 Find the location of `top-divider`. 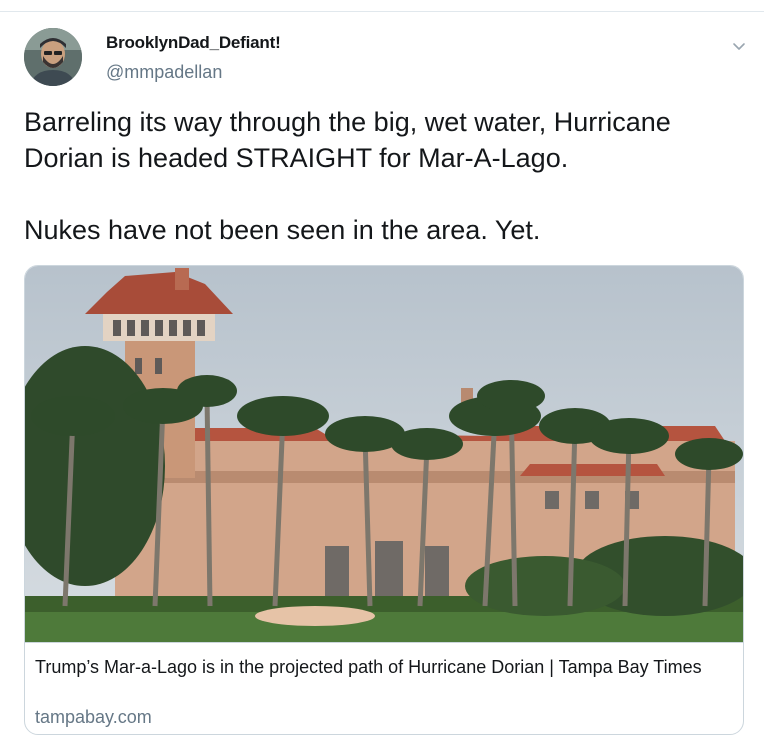

top-divider is located at coordinates (382, 11).